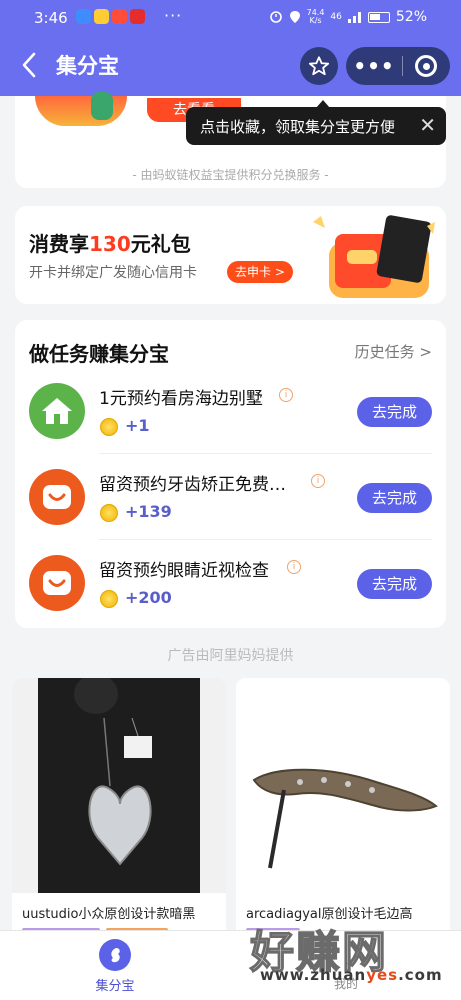 This screenshot has width=461, height=1000. Describe the element at coordinates (294, 17) in the screenshot. I see `location-icon` at that location.